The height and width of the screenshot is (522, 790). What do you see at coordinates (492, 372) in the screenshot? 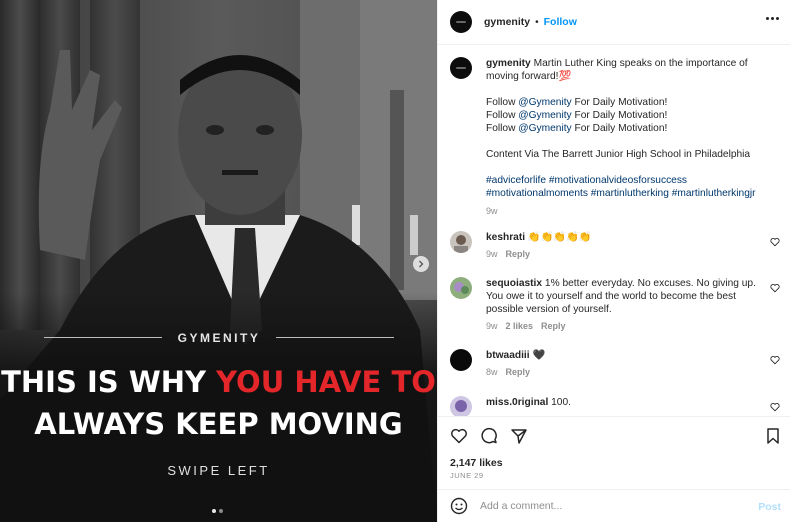
I see `comment-time: 8w` at bounding box center [492, 372].